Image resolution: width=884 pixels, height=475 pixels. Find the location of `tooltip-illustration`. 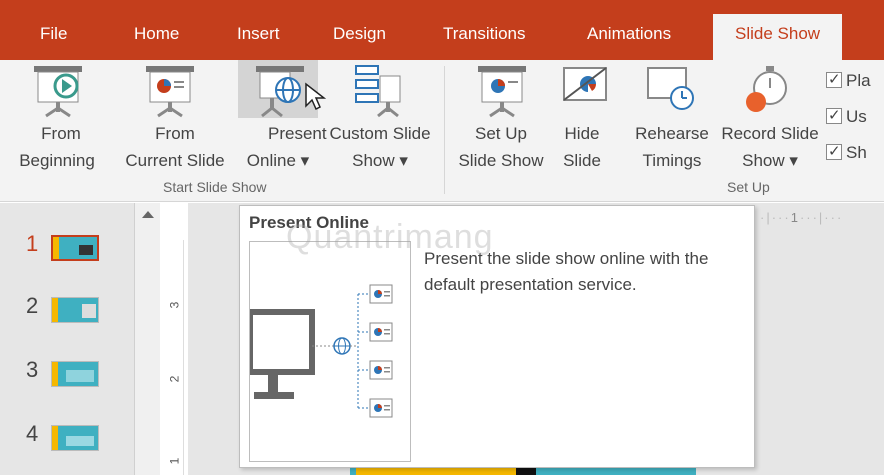

tooltip-illustration is located at coordinates (329, 351).